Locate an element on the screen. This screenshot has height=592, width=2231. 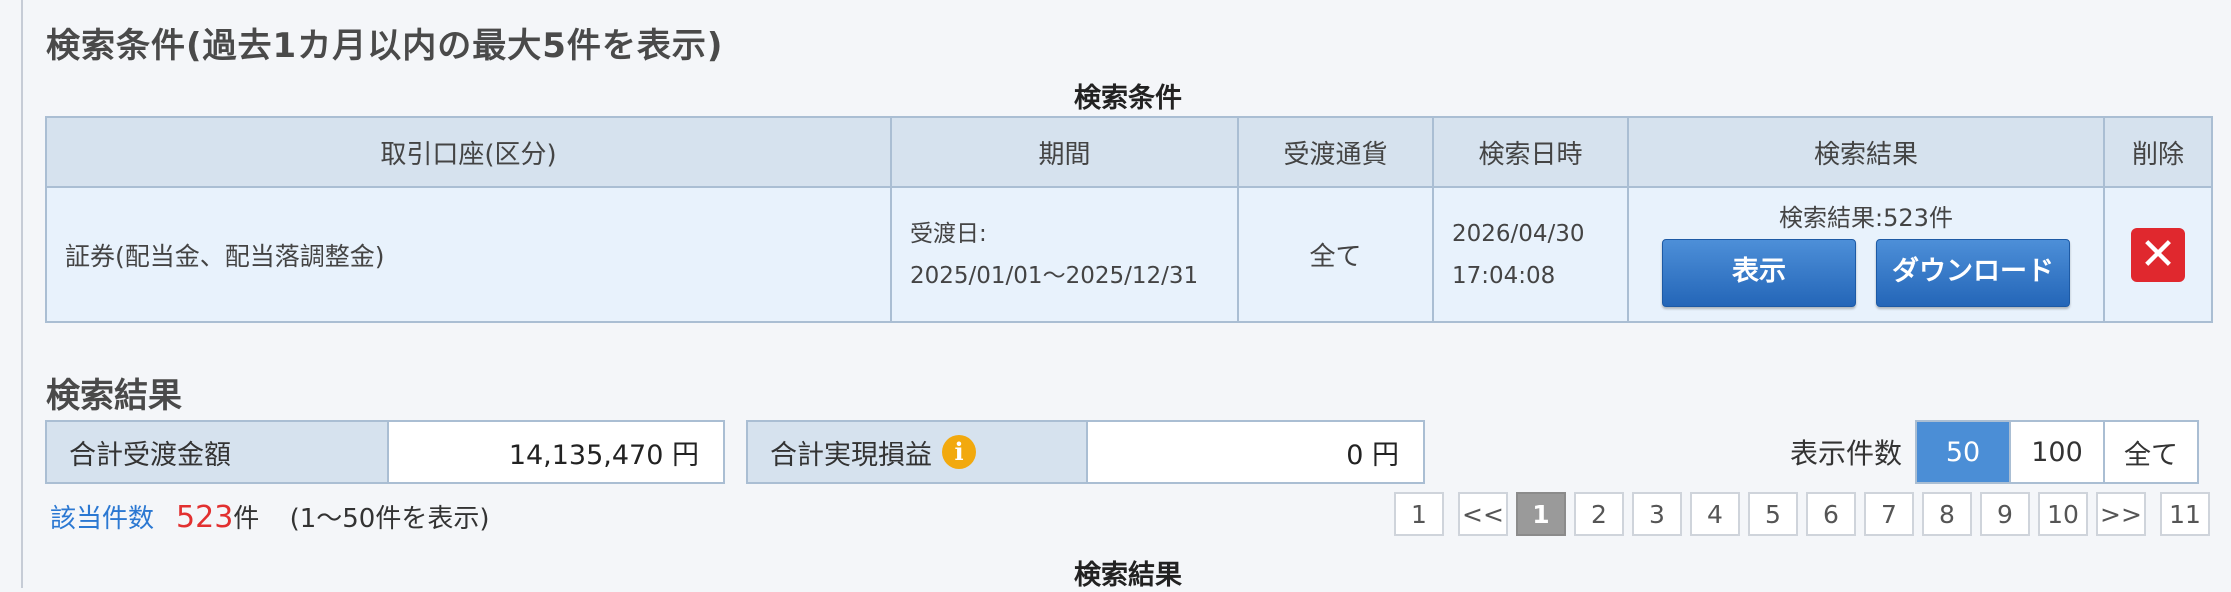
header-currency: 受渡通貨 is located at coordinates (1335, 152).